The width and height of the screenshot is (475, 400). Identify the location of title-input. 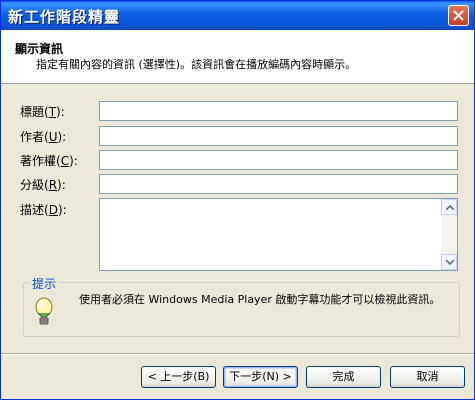
(278, 111).